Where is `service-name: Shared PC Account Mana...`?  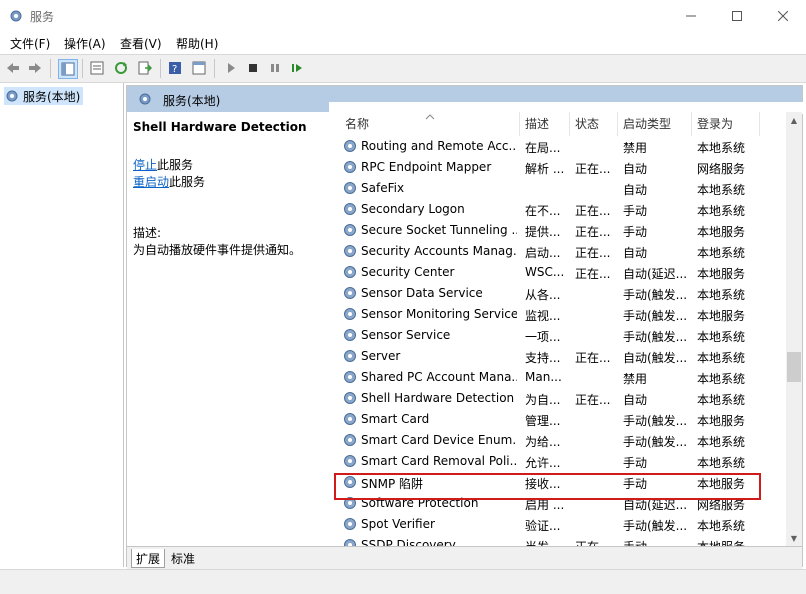 service-name: Shared PC Account Mana... is located at coordinates (439, 377).